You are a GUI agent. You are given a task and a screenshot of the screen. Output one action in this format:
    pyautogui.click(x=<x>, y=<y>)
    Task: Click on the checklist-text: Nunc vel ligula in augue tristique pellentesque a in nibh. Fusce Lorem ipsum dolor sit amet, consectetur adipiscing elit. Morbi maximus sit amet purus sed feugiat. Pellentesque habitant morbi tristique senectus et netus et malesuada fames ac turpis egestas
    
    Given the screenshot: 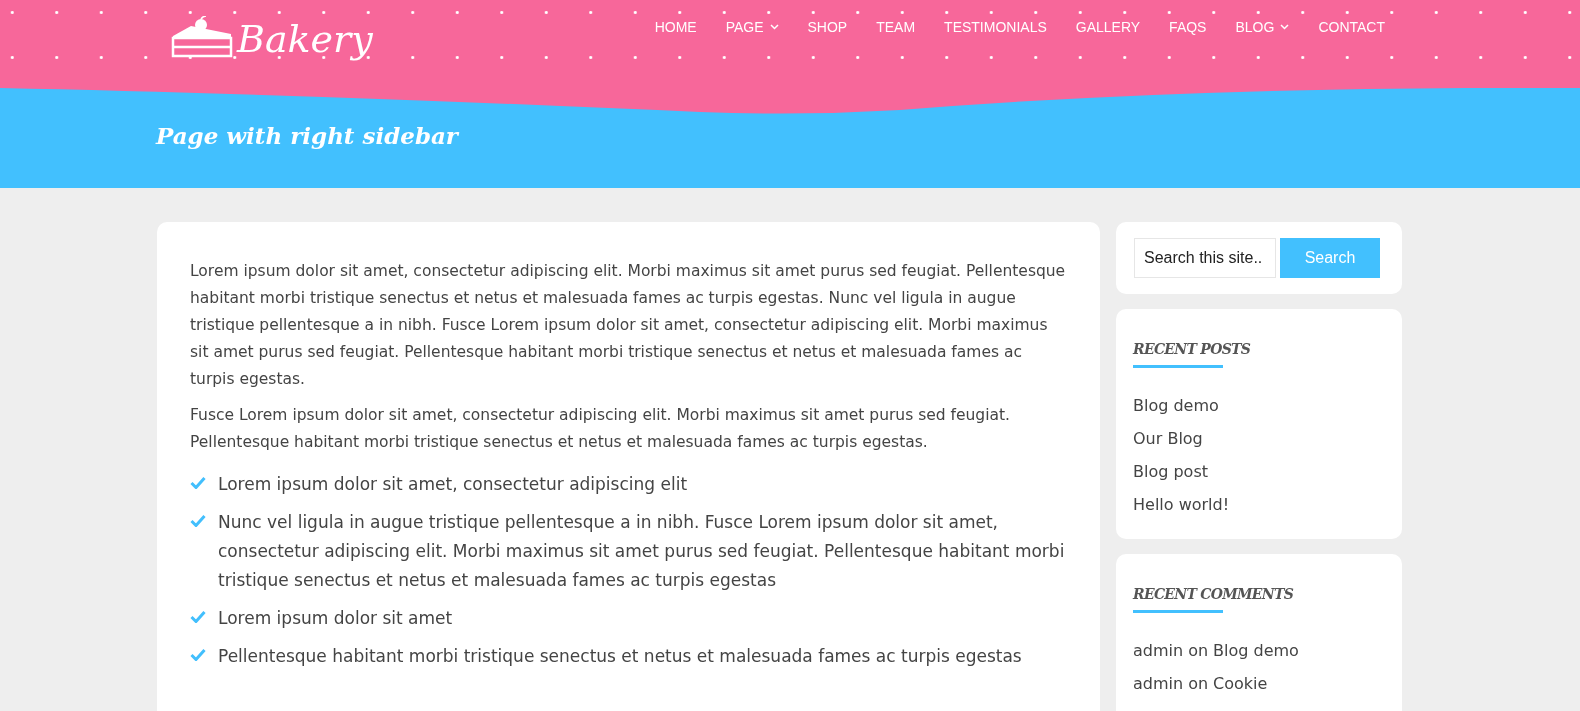 What is the action you would take?
    pyautogui.click(x=642, y=551)
    